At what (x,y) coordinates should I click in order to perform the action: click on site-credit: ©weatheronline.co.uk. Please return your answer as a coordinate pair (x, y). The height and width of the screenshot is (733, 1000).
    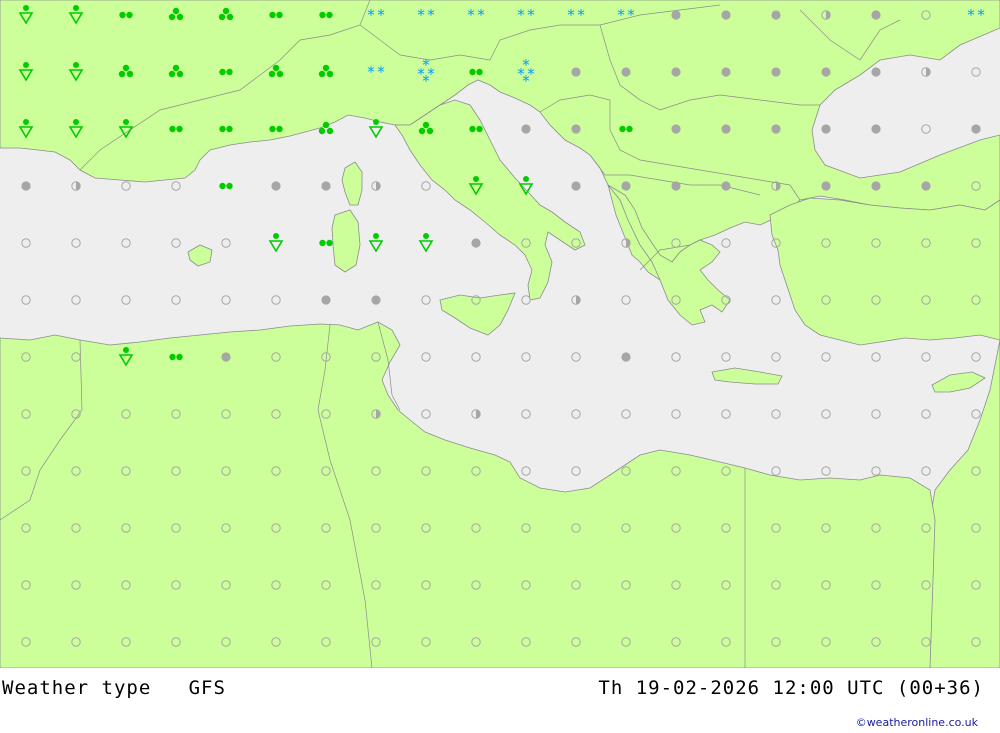
    Looking at the image, I should click on (917, 722).